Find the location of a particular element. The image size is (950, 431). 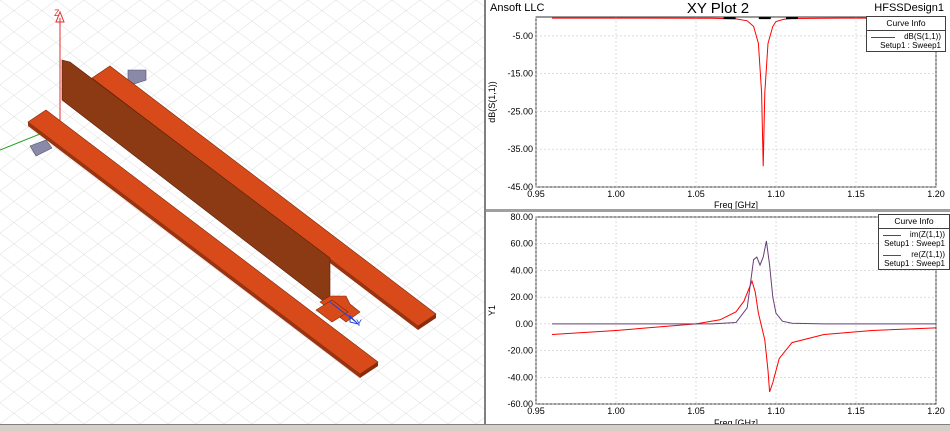

legend-item: im(Z(1,1)) Setup1 : Sweep1 is located at coordinates (914, 239).